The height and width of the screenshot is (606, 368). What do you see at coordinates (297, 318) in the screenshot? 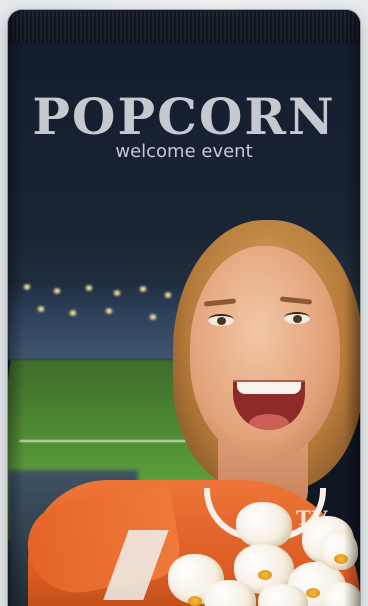
I see `right-eye` at bounding box center [297, 318].